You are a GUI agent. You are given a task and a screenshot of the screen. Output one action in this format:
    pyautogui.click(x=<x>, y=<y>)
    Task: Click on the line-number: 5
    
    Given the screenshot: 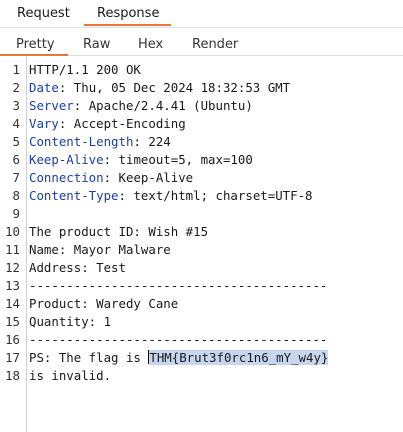 What is the action you would take?
    pyautogui.click(x=16, y=141)
    